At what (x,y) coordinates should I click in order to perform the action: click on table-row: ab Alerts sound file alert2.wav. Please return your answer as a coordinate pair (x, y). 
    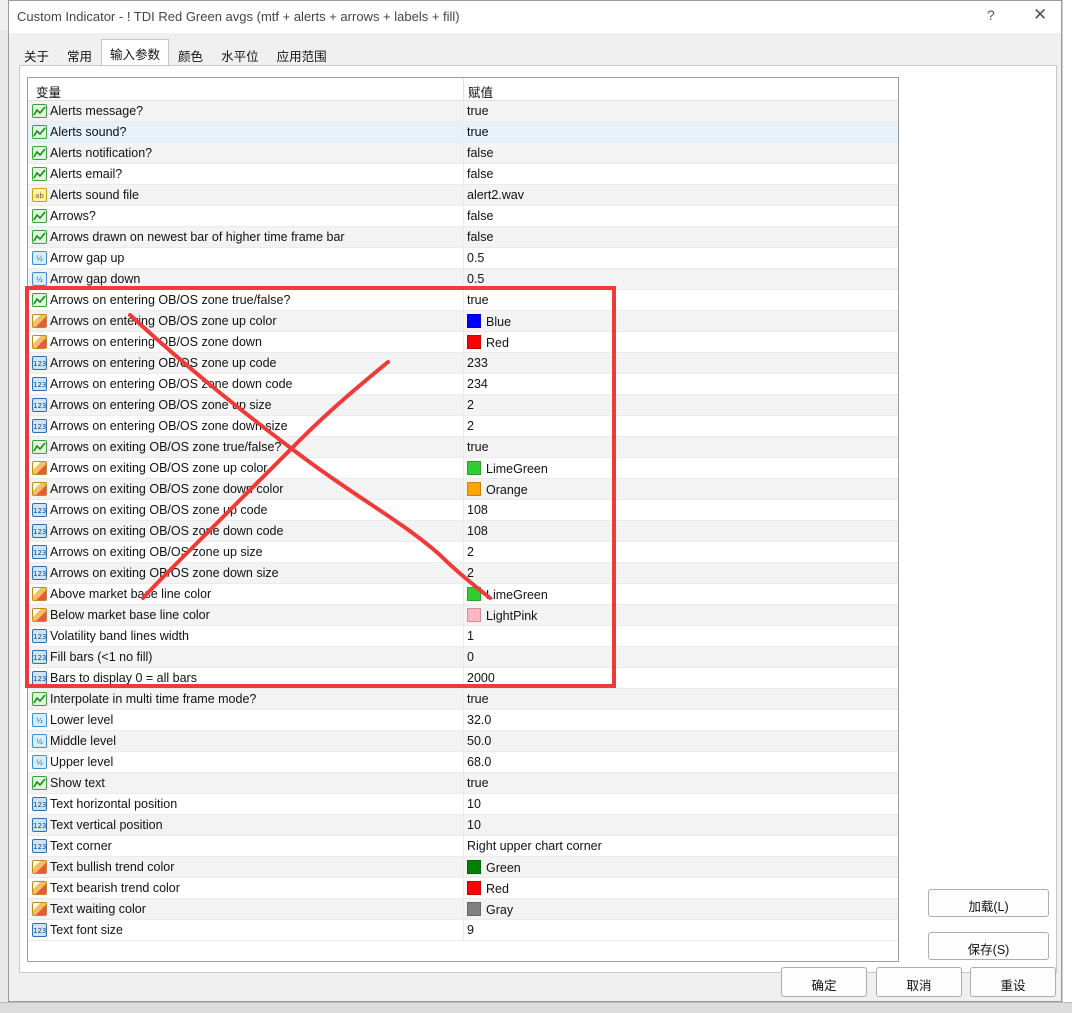
    Looking at the image, I should click on (463, 195).